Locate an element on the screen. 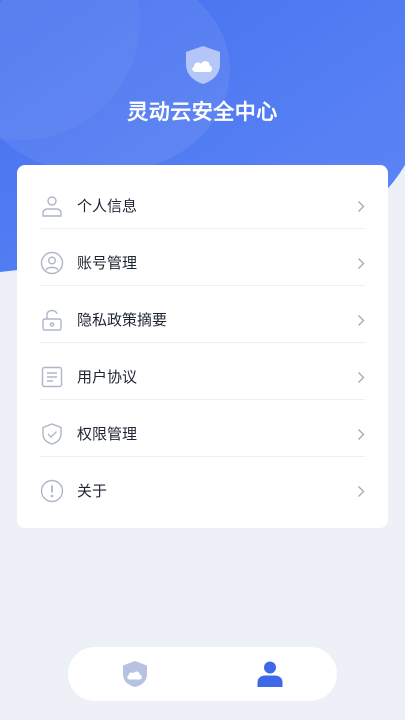 The image size is (405, 720). person-icon is located at coordinates (52, 206).